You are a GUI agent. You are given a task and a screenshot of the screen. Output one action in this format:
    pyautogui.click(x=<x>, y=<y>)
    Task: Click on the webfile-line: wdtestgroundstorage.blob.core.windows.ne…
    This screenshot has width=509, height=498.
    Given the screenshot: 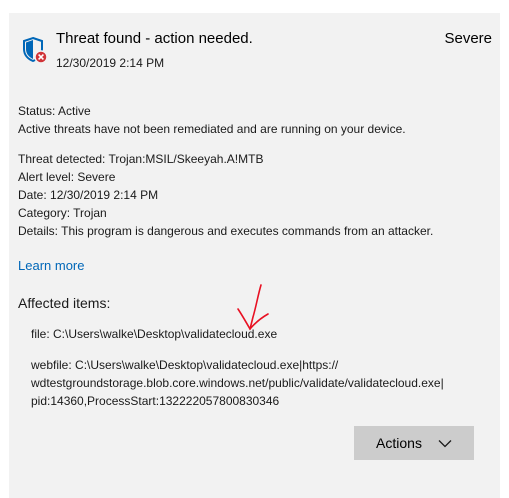 What is the action you would take?
    pyautogui.click(x=237, y=383)
    